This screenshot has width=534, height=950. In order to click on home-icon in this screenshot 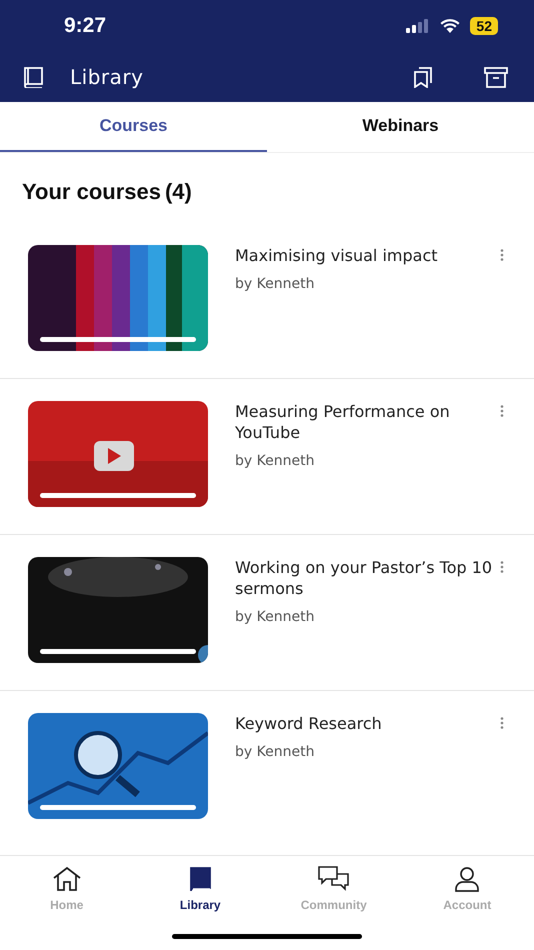, I will do `click(67, 879)`.